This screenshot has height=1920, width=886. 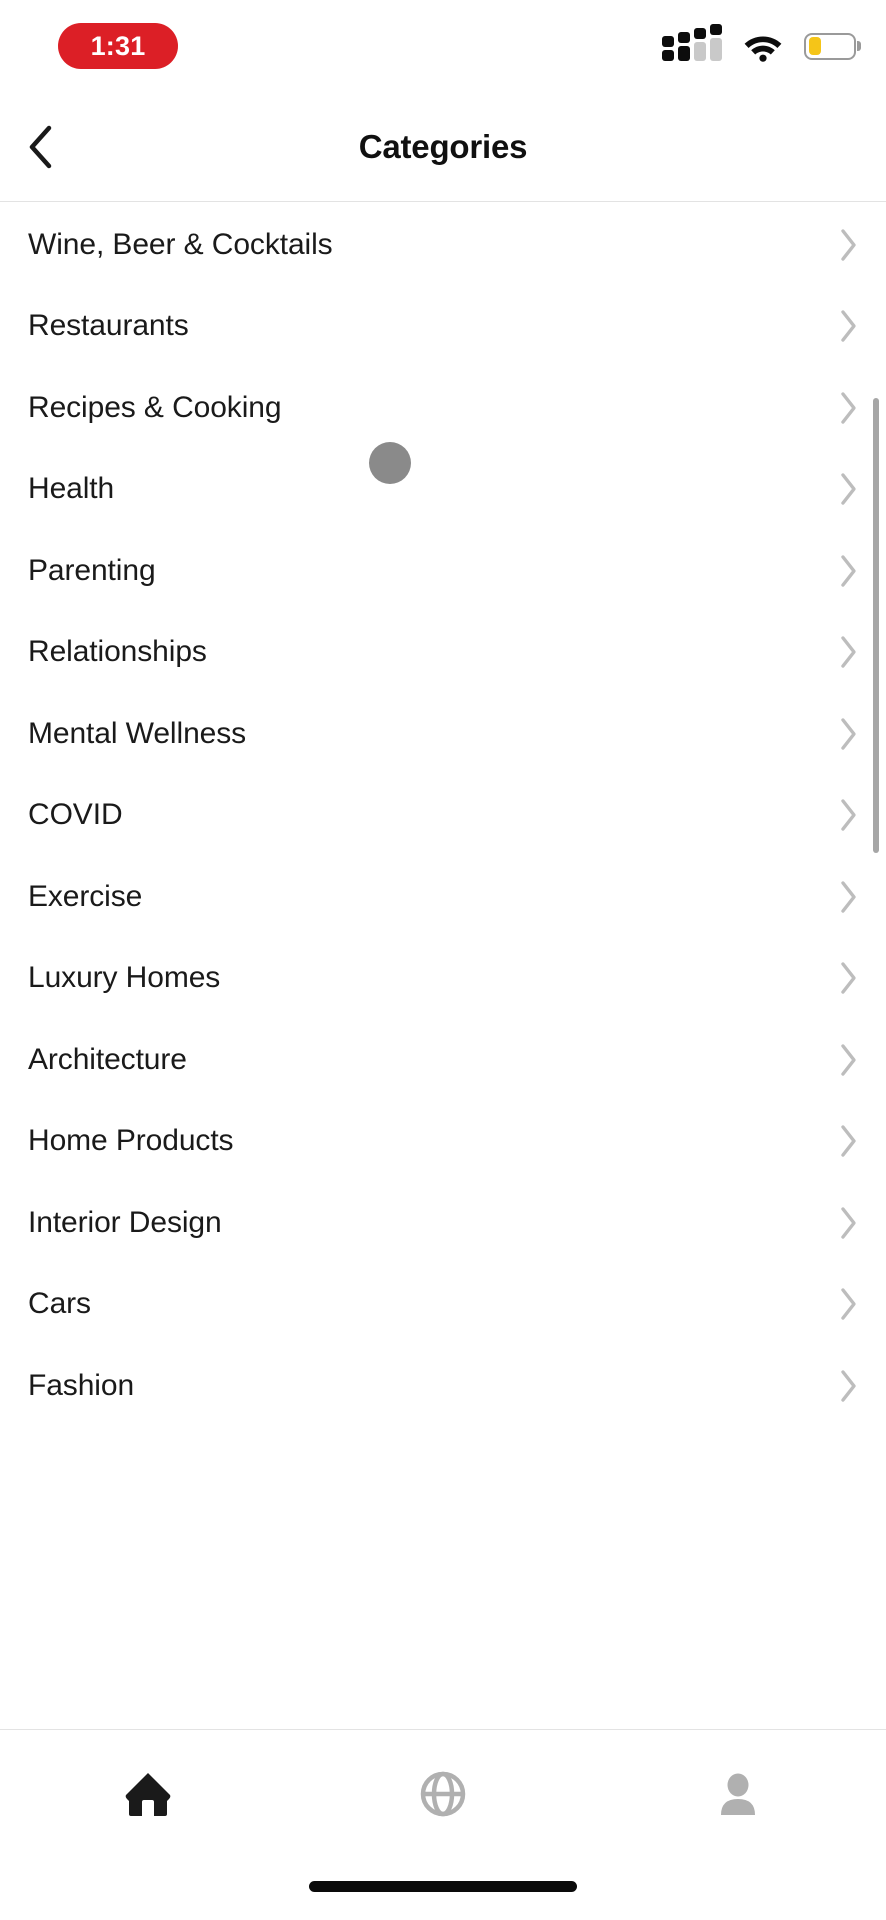 I want to click on list-item: Health, so click(x=443, y=490).